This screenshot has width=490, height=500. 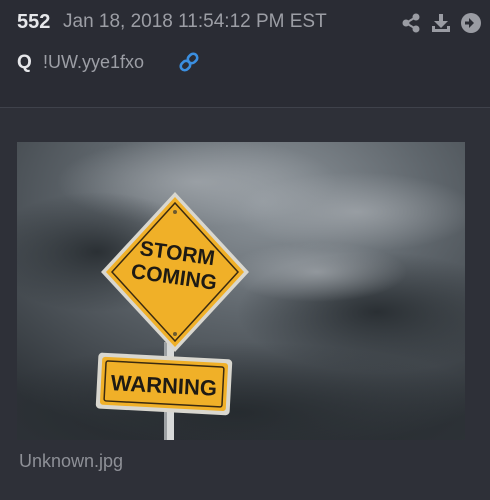 I want to click on share-icon, so click(x=411, y=23).